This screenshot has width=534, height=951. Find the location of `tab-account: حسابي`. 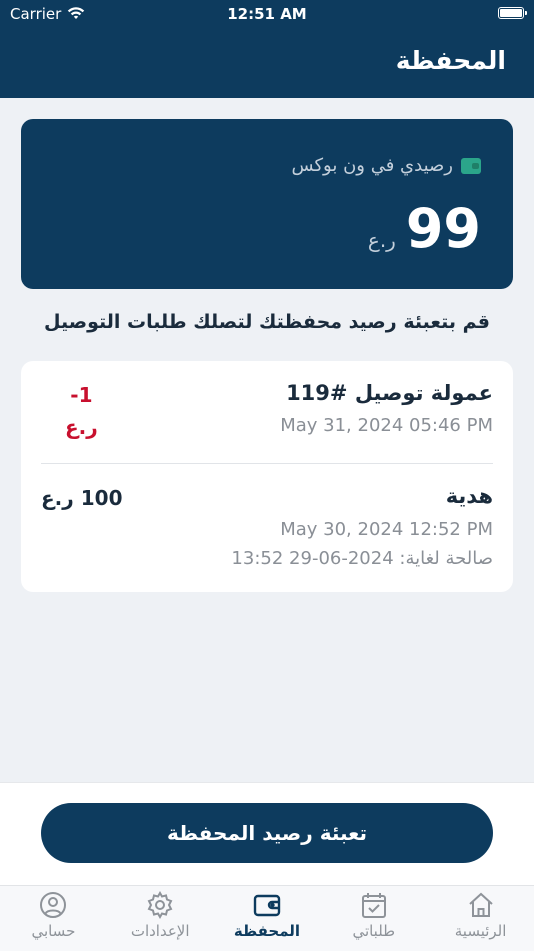

tab-account: حسابي is located at coordinates (53, 918).